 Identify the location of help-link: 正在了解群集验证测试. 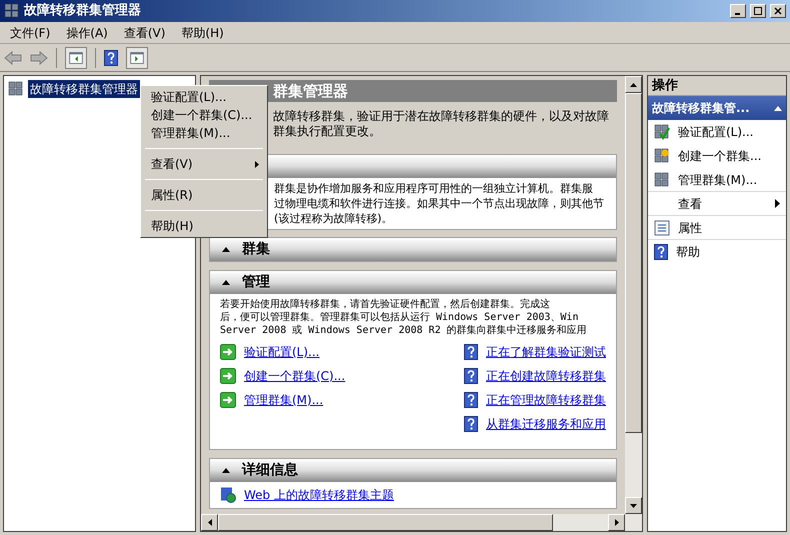
(546, 352).